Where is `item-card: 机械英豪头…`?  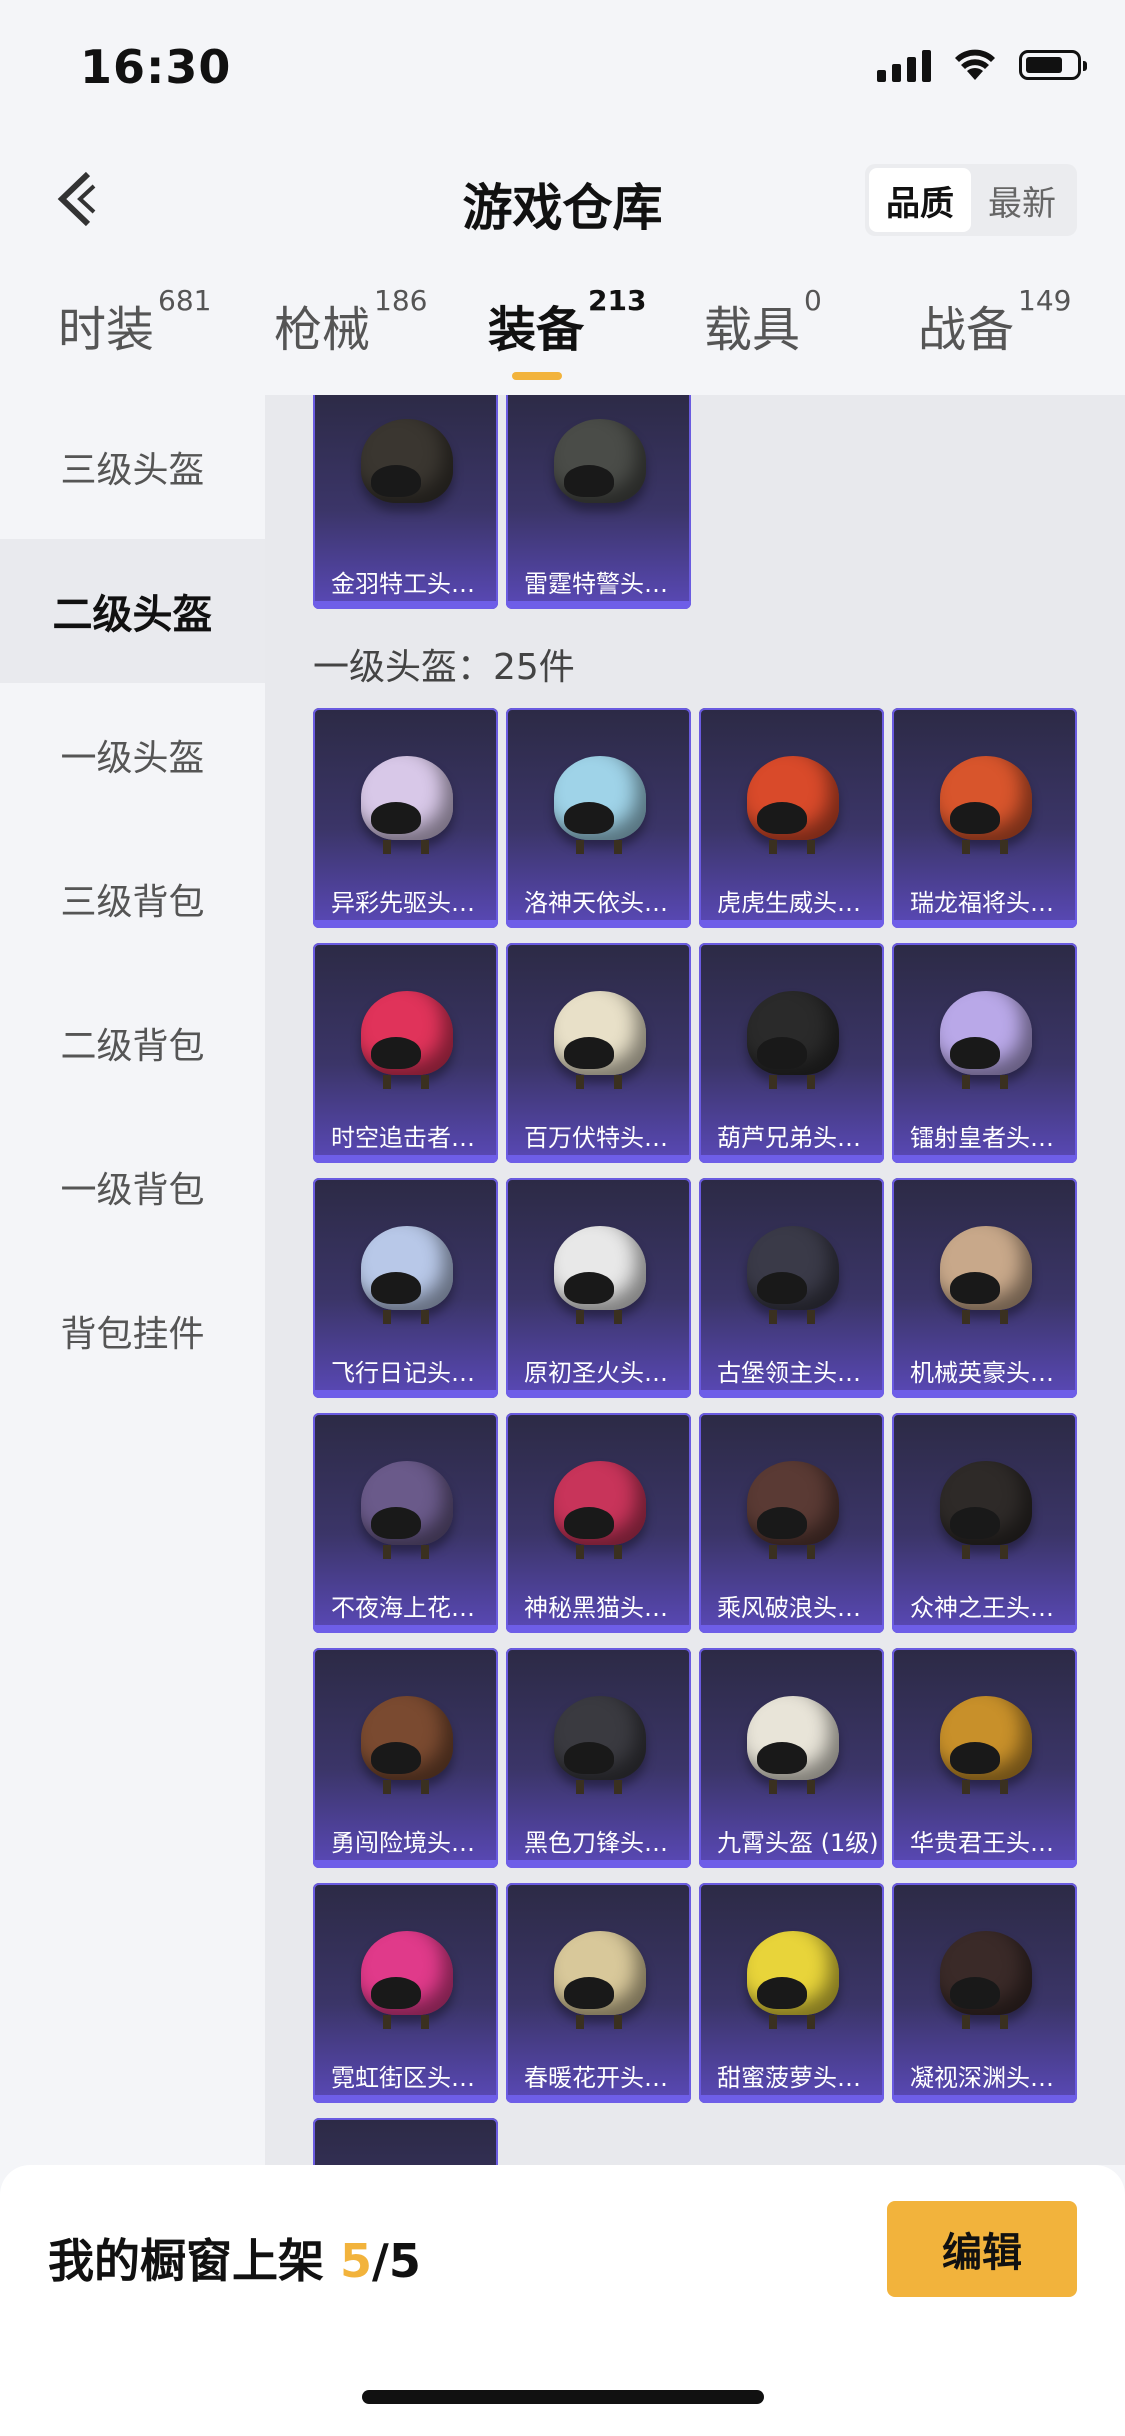 item-card: 机械英豪头… is located at coordinates (984, 1288).